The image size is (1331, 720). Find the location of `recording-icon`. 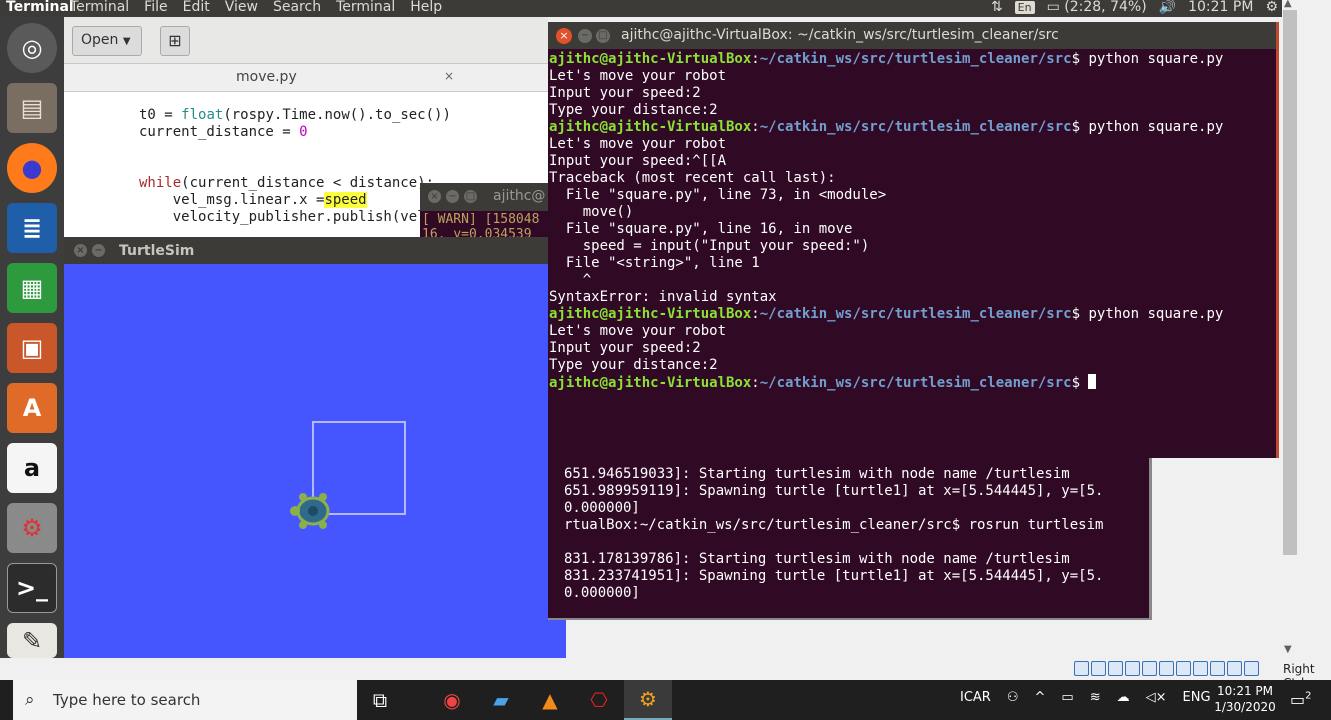

recording-icon is located at coordinates (1200, 668).